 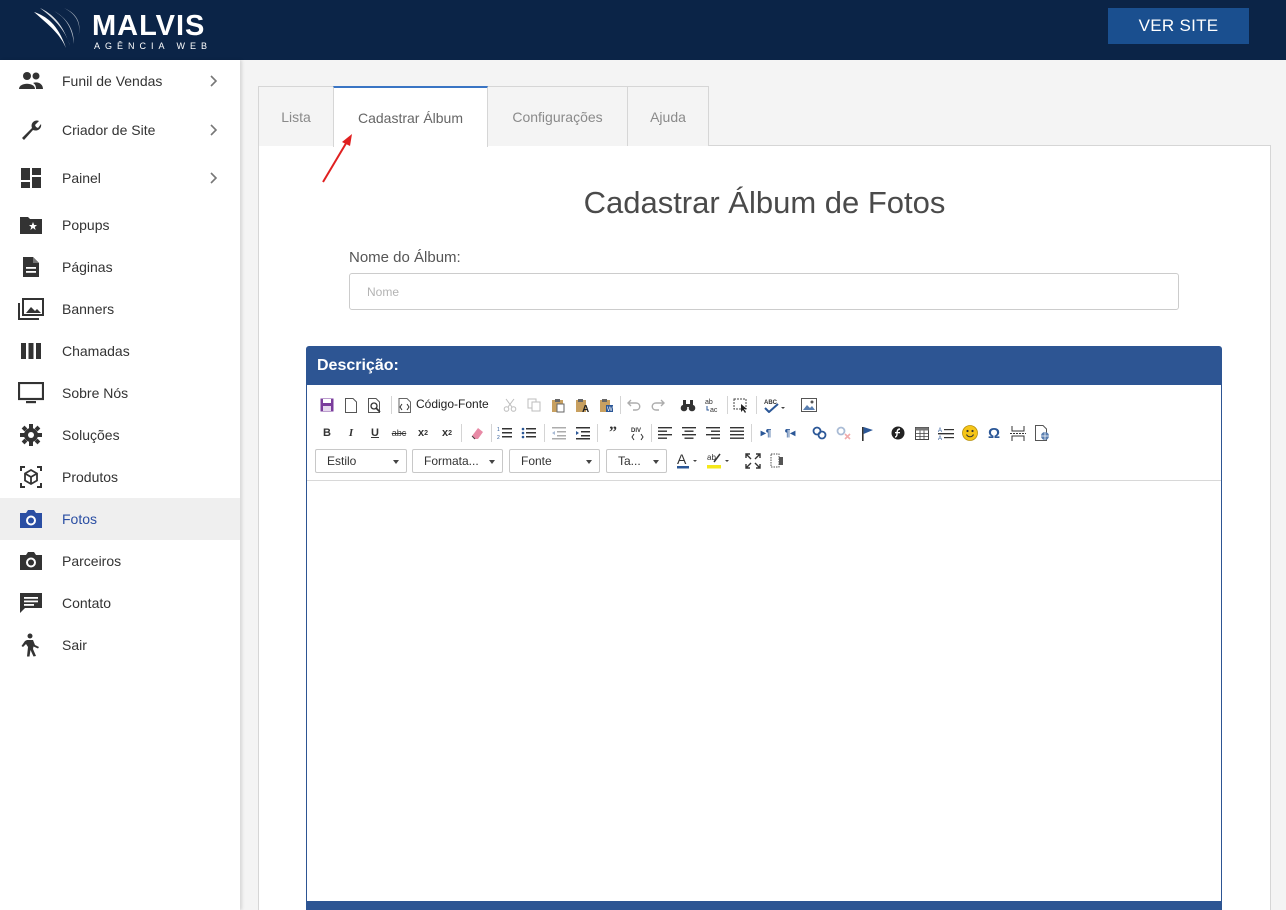 I want to click on image-icon, so click(x=809, y=405).